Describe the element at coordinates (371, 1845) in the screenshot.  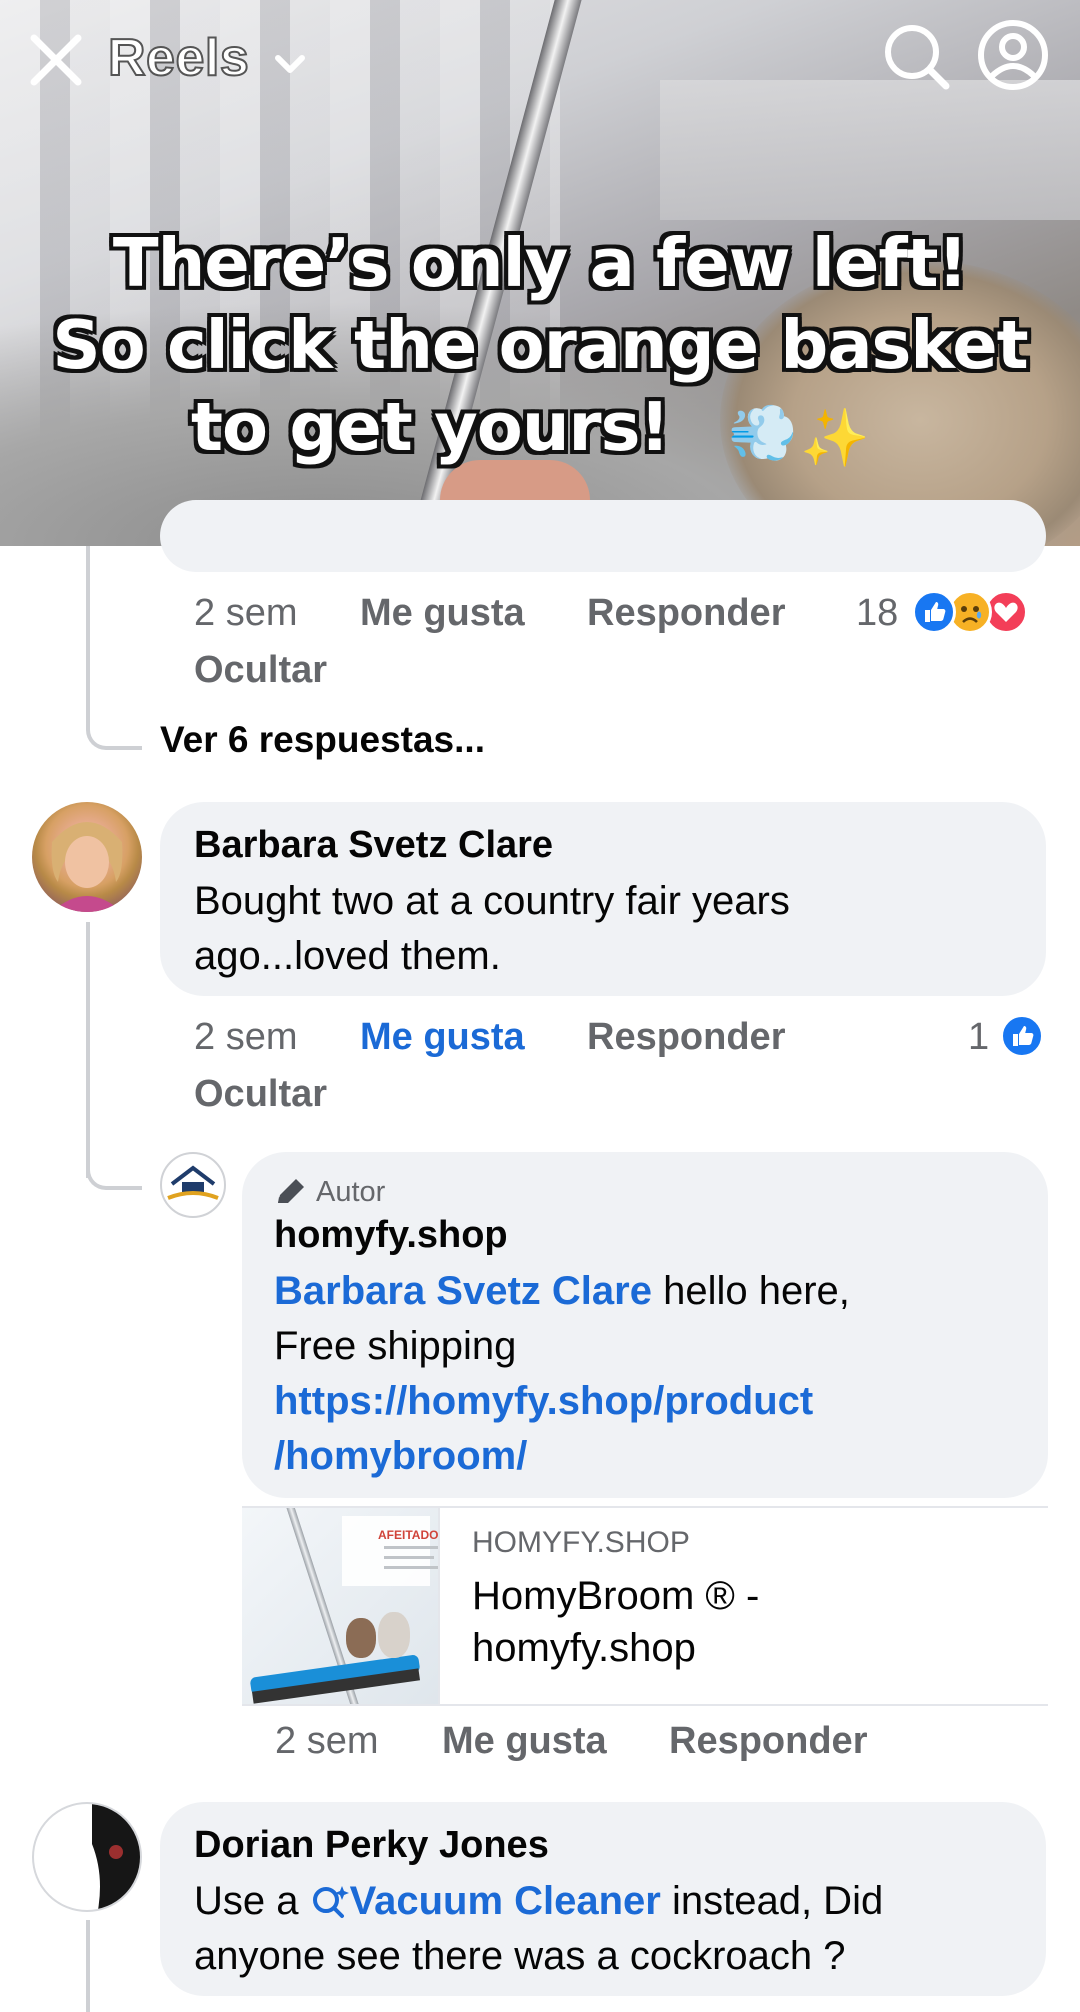
I see `comment-author-name: Dorian Perky Jones` at that location.